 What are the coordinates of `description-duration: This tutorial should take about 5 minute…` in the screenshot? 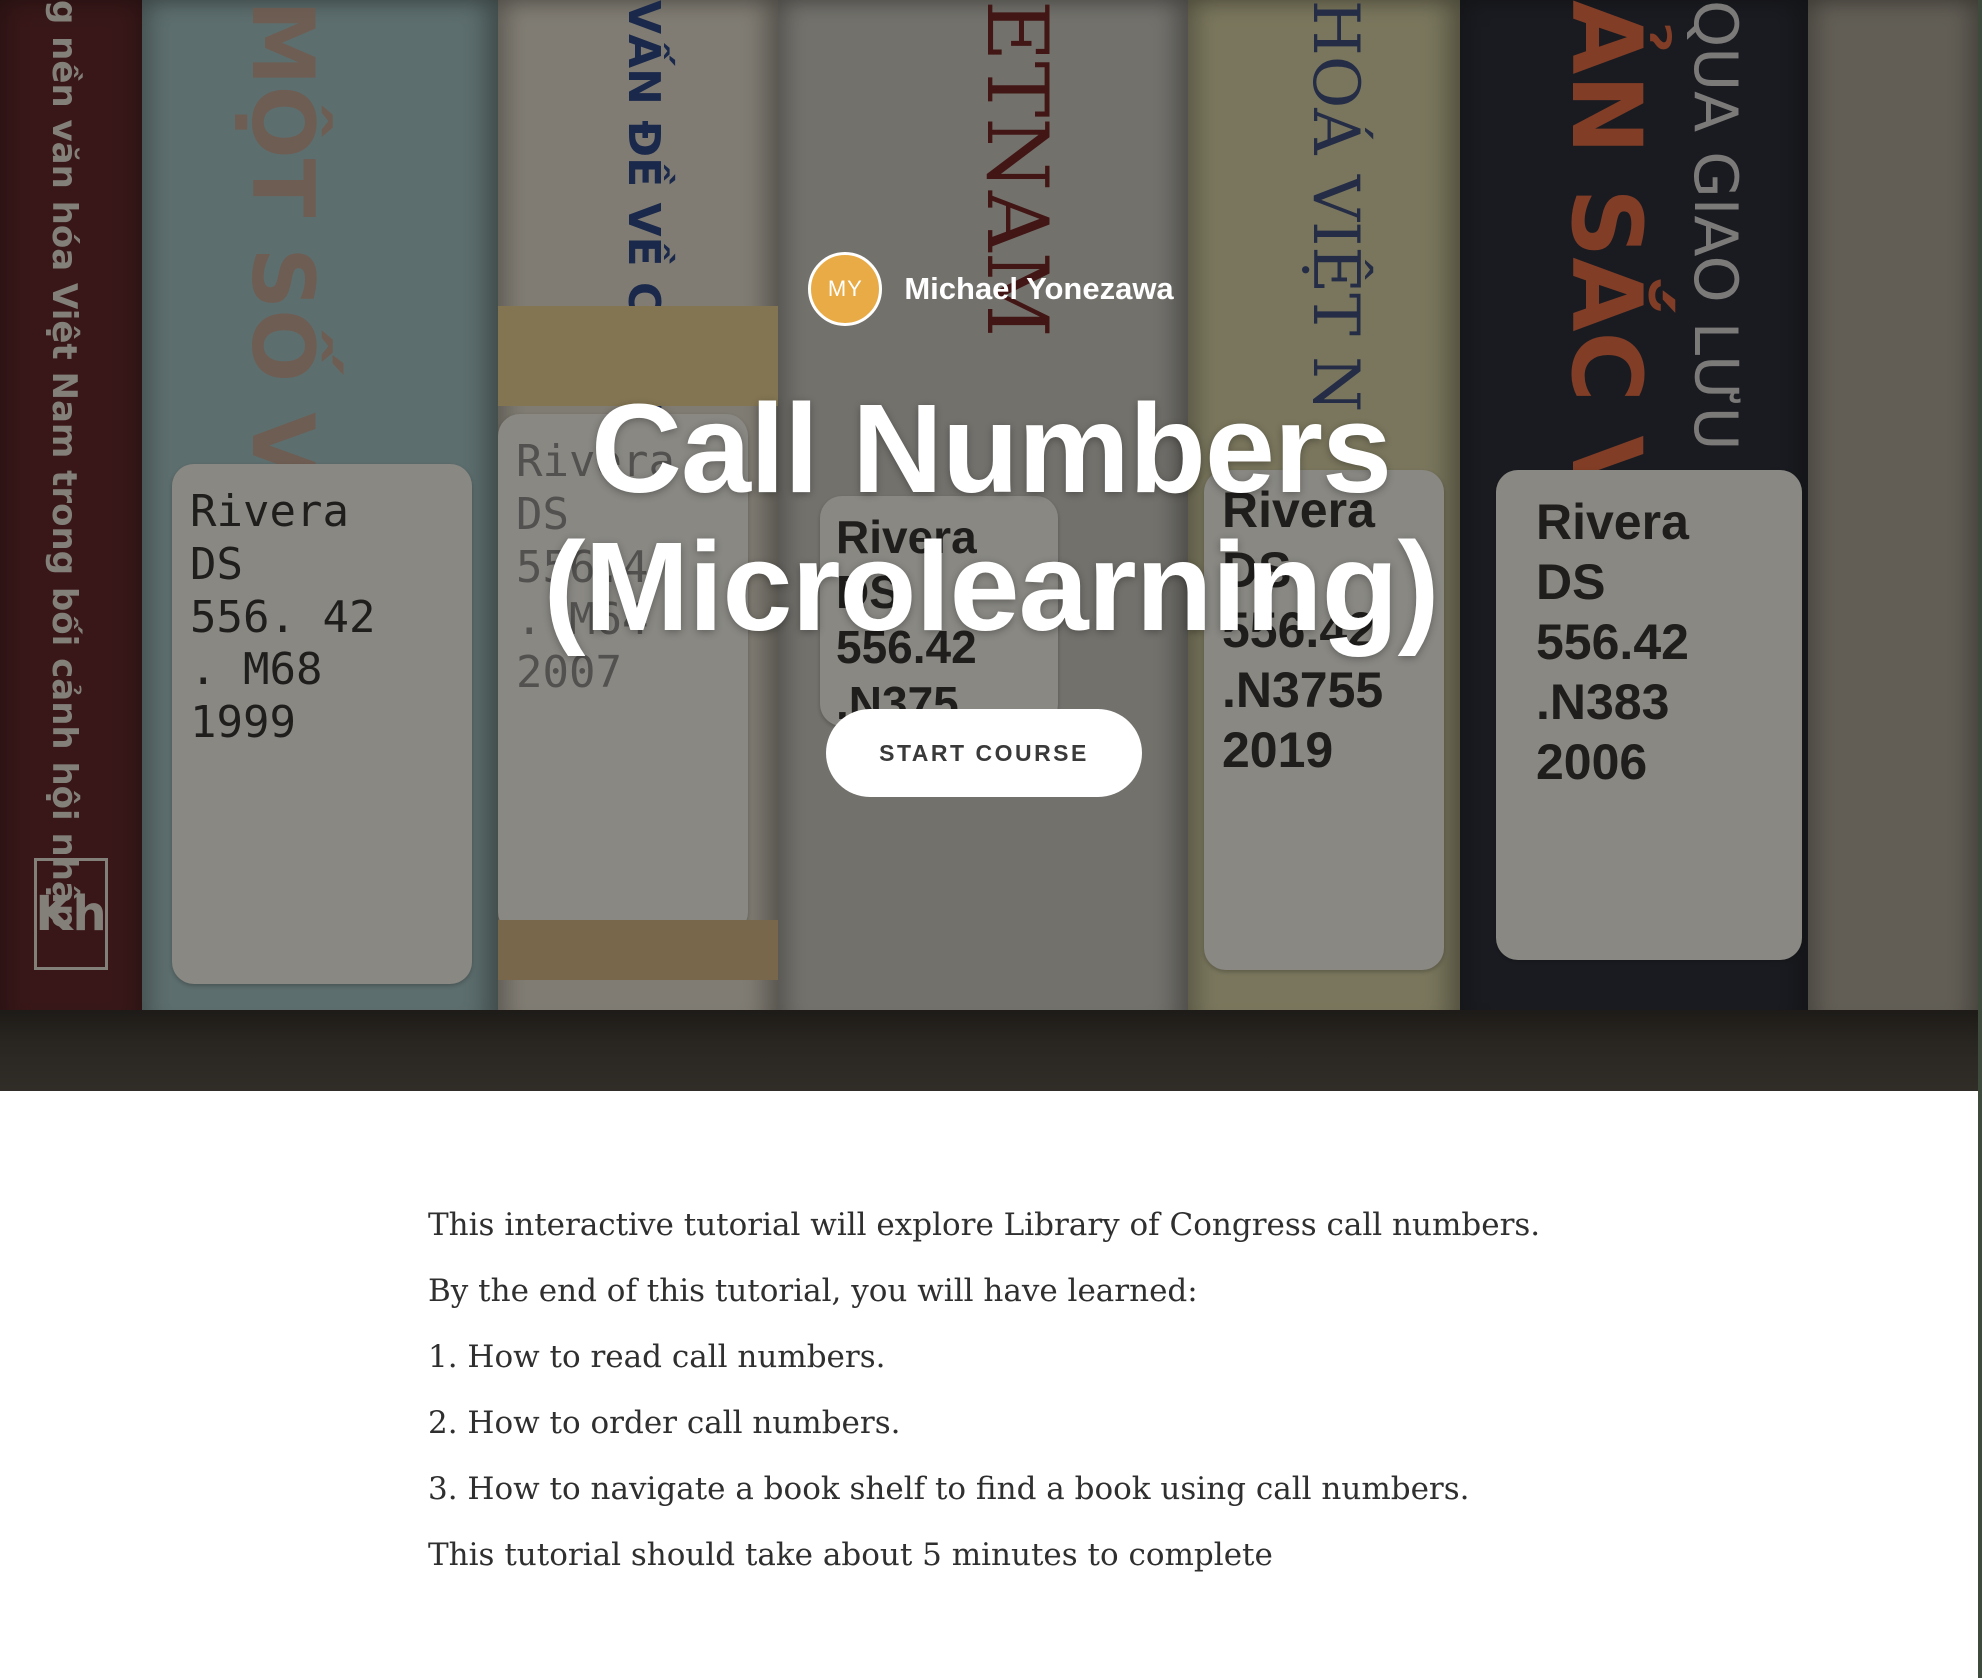 It's located at (850, 1555).